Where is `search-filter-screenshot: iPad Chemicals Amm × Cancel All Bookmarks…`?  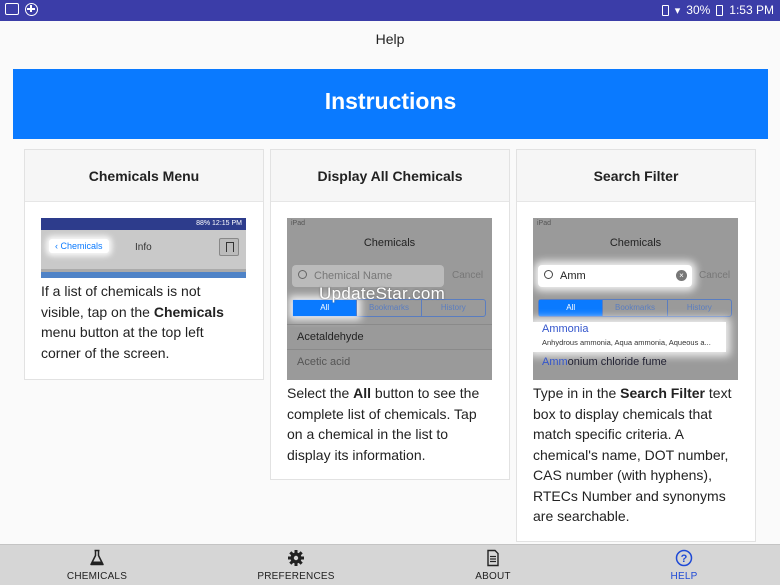
search-filter-screenshot: iPad Chemicals Amm × Cancel All Bookmarks… is located at coordinates (635, 299).